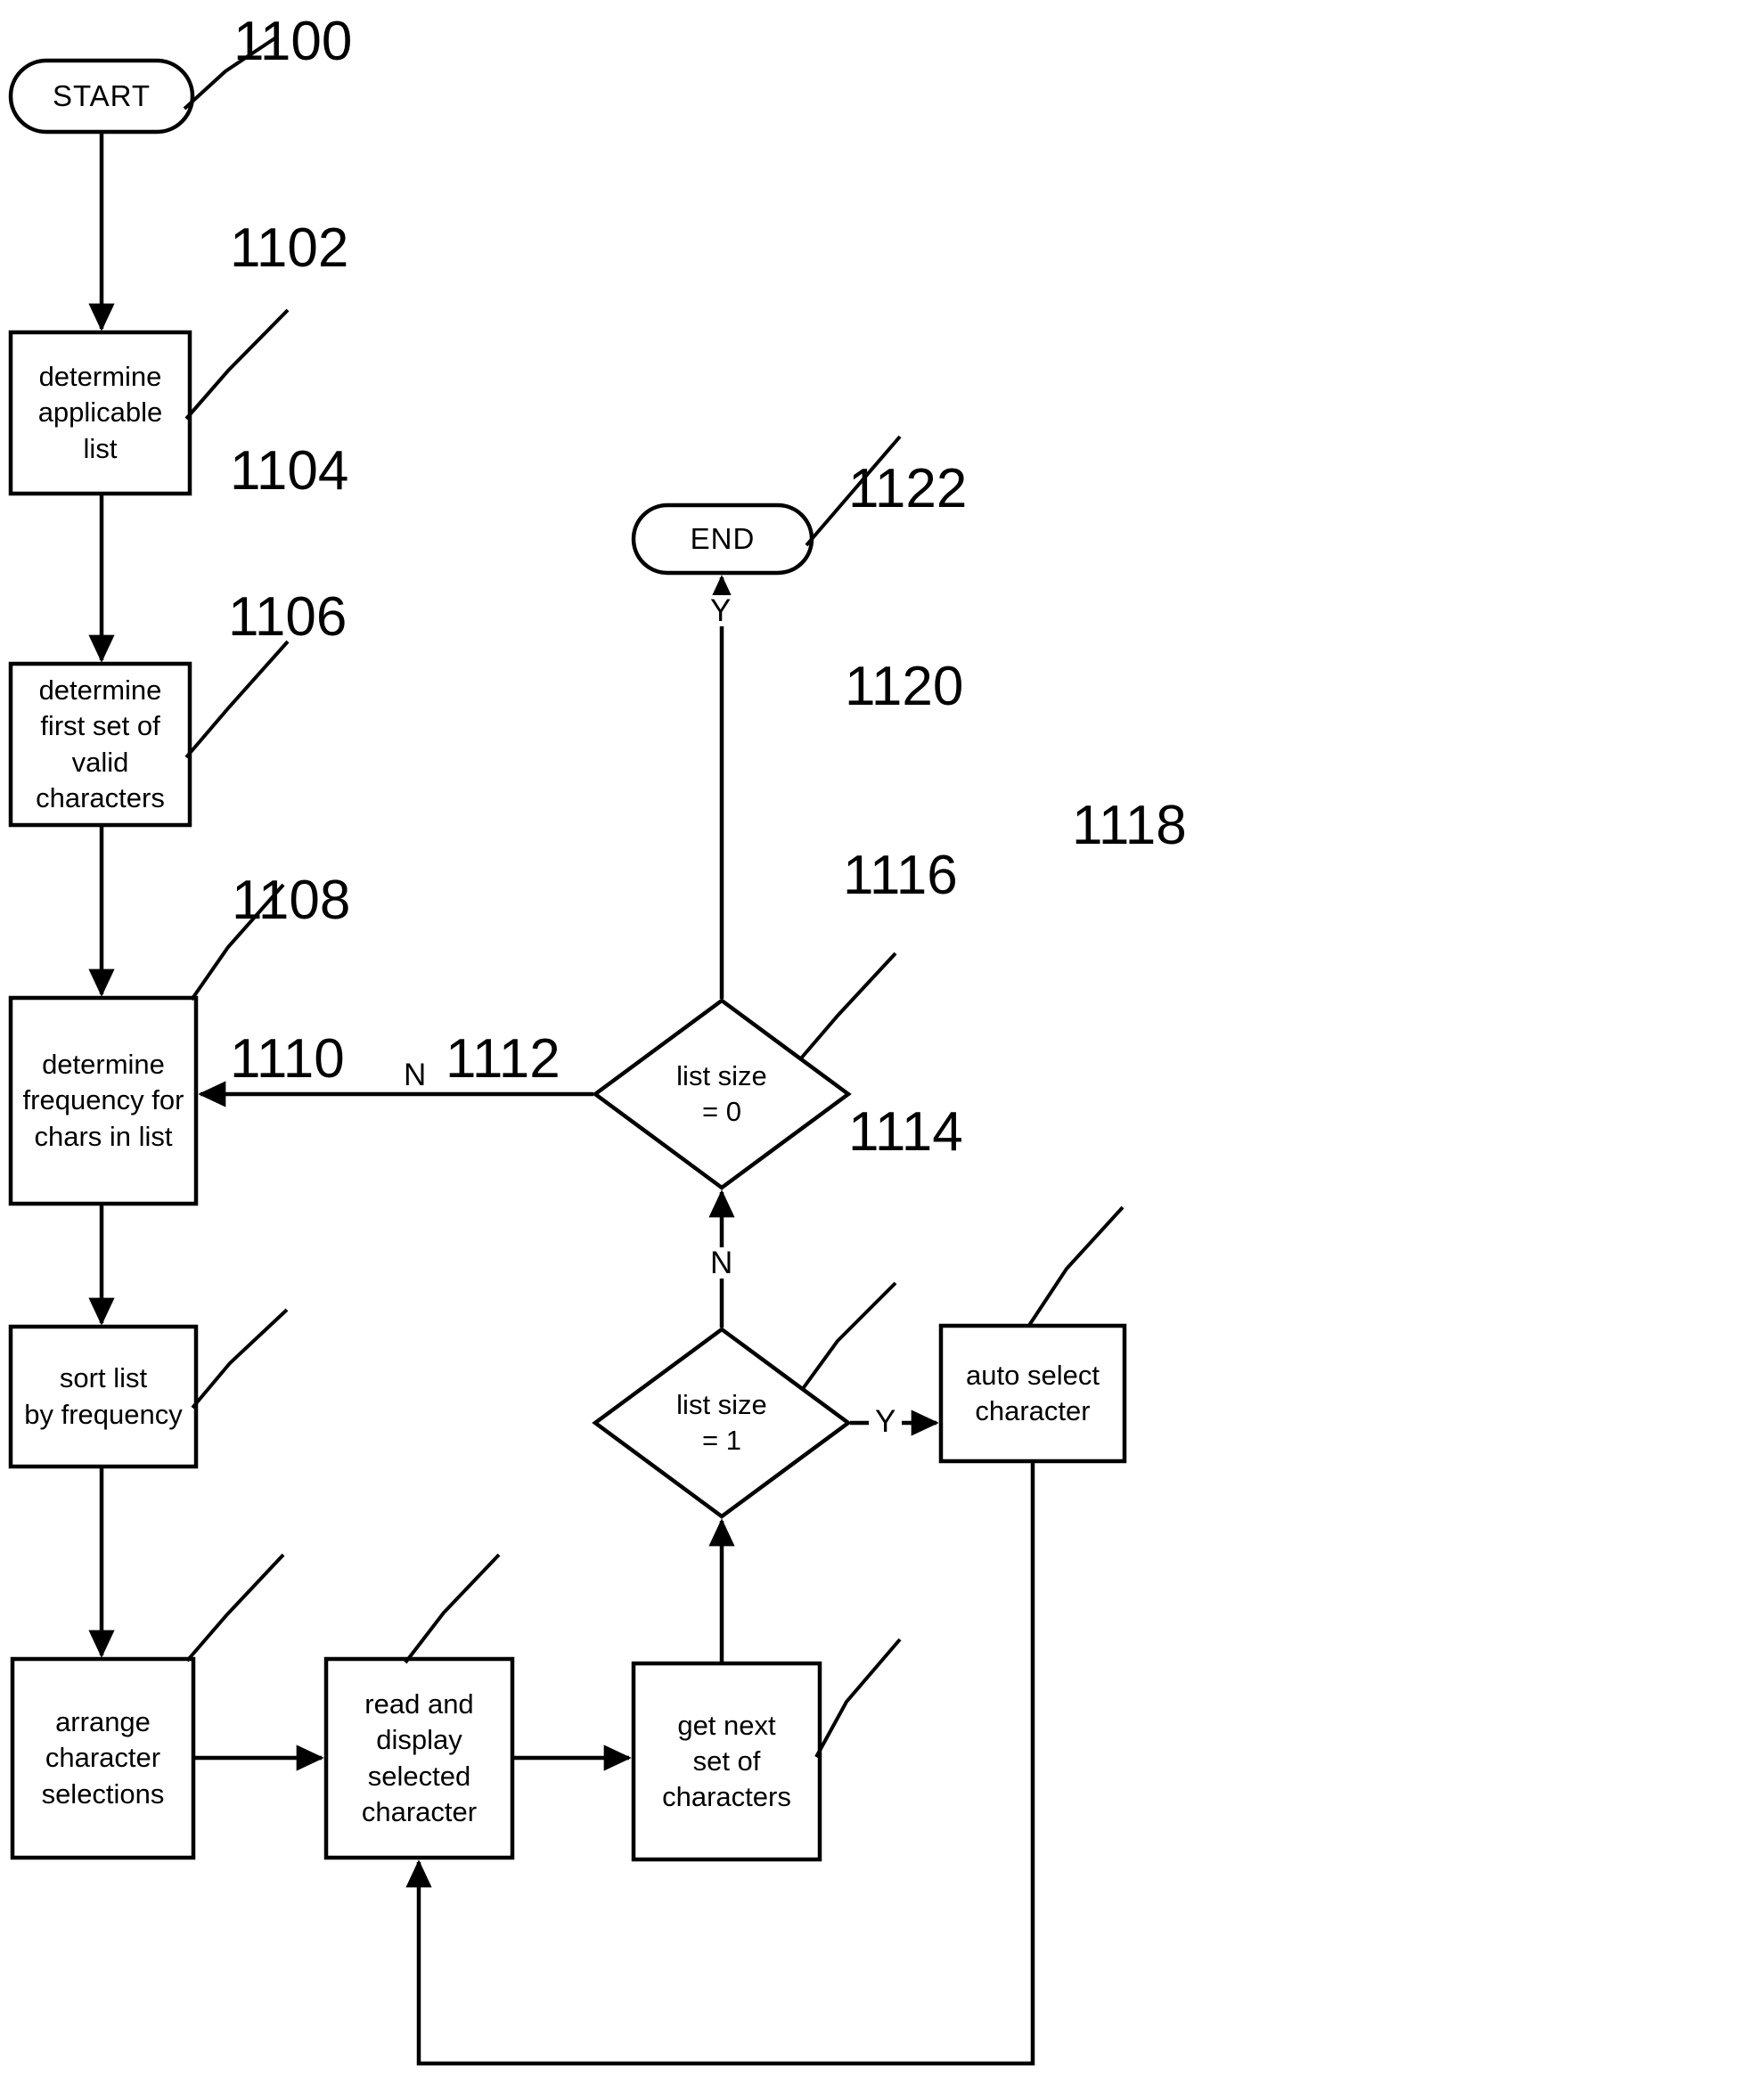  Describe the element at coordinates (1032, 1394) in the screenshot. I see `node-auto-select-shape` at that location.